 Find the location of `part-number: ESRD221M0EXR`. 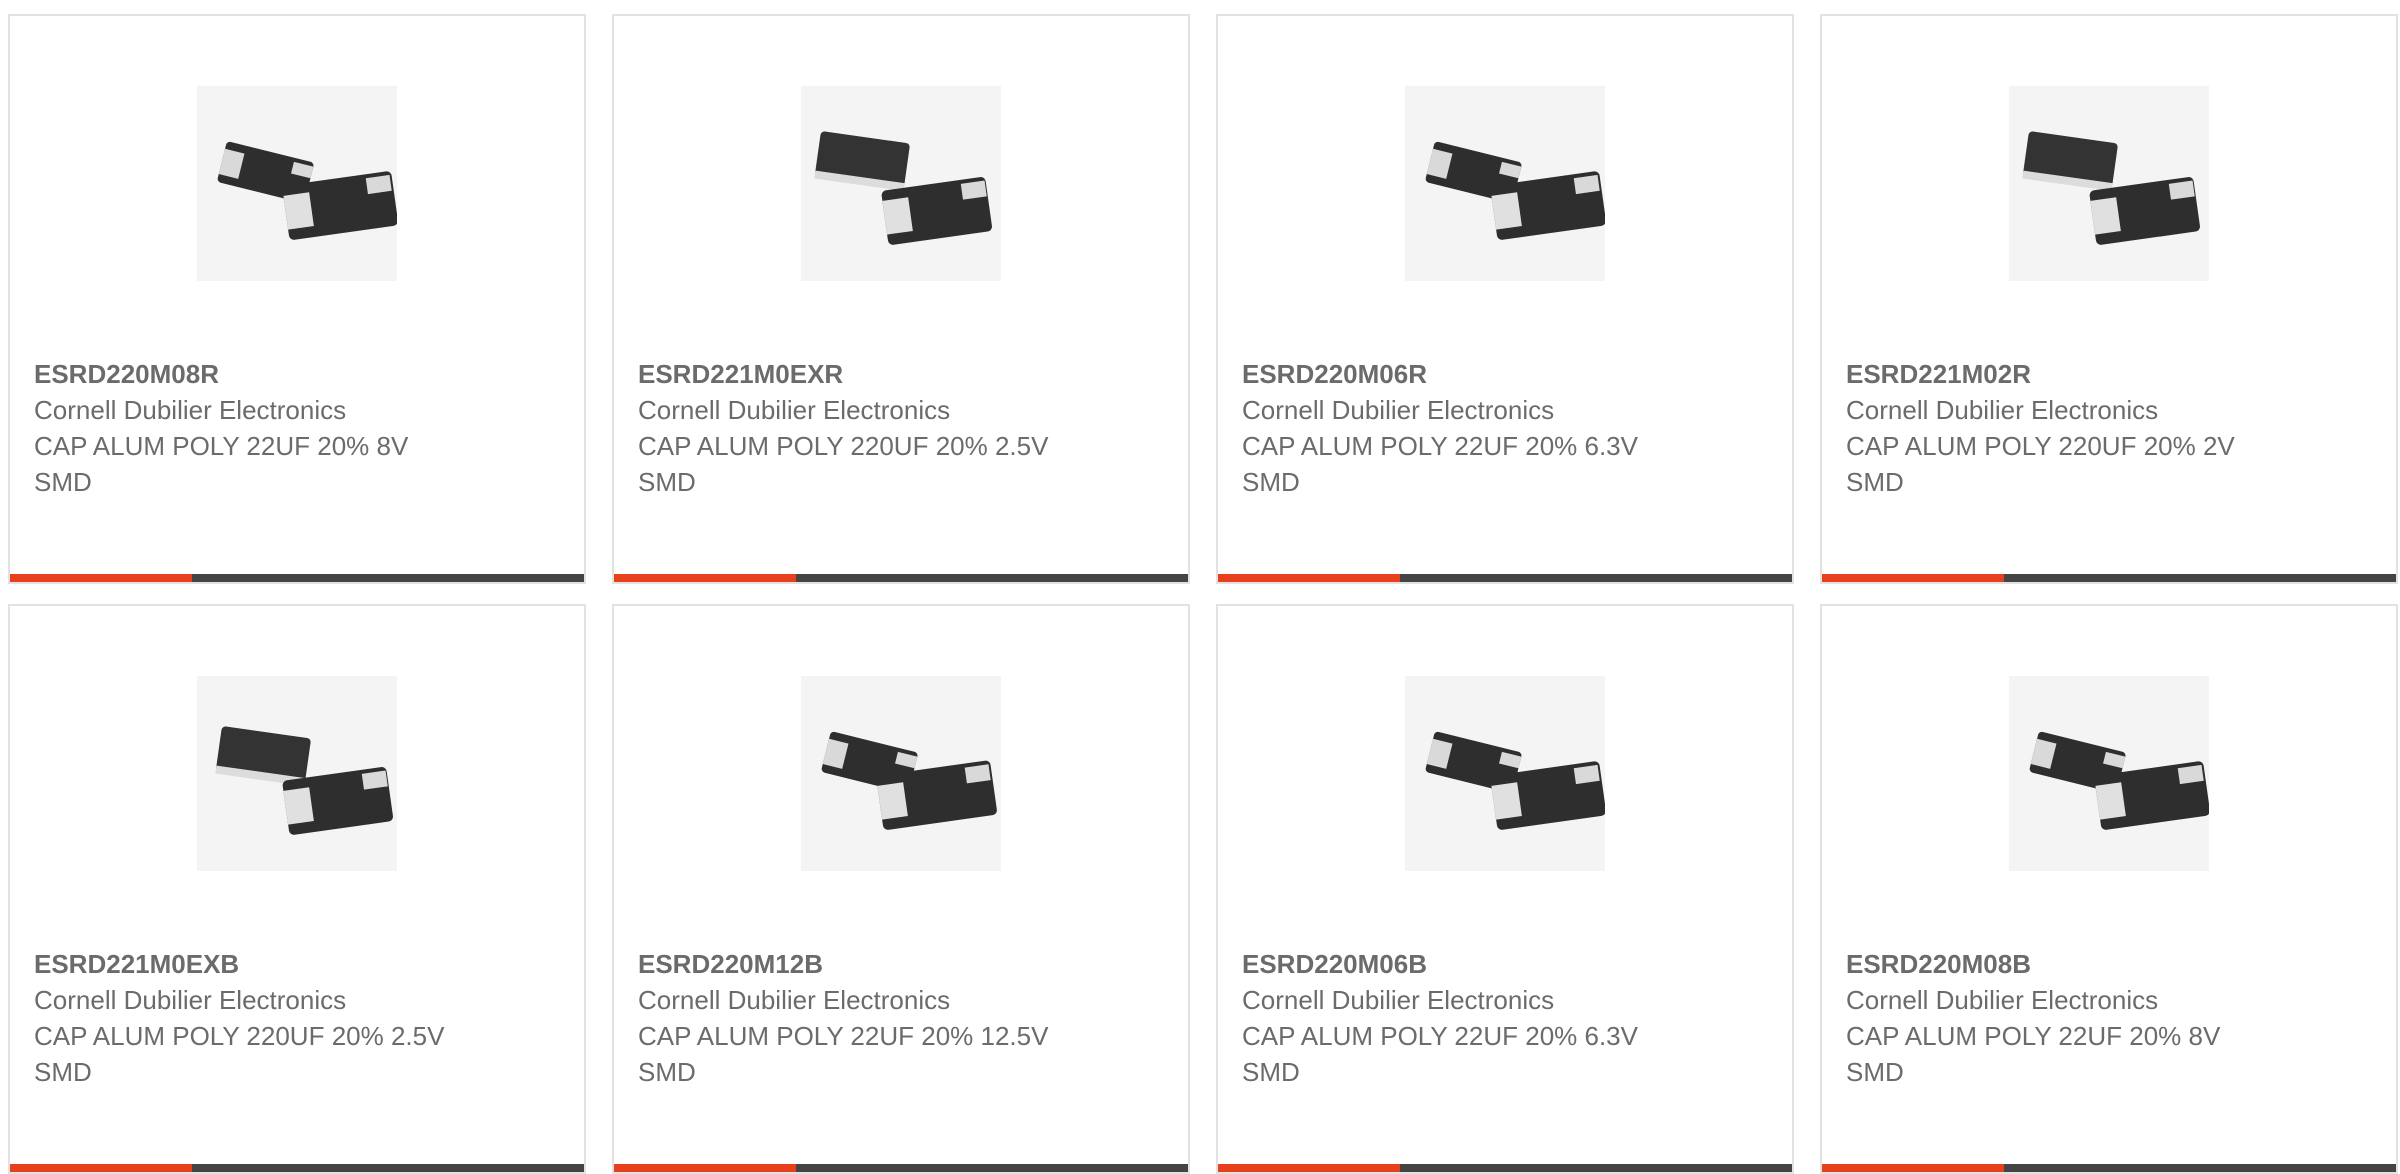

part-number: ESRD221M0EXR is located at coordinates (848, 374).